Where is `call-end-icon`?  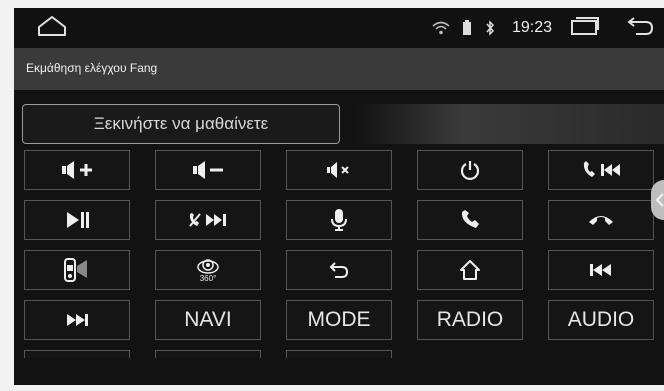
call-end-icon is located at coordinates (601, 220).